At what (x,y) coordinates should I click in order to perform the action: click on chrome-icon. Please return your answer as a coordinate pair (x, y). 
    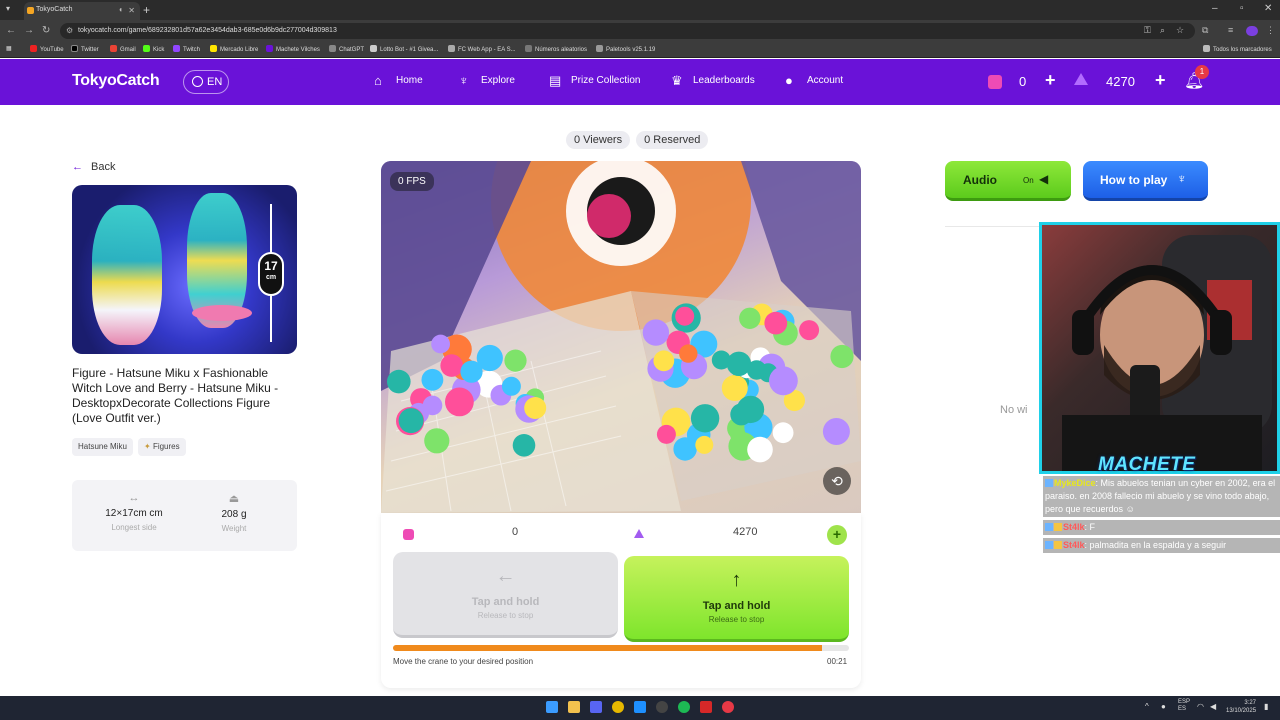
    Looking at the image, I should click on (618, 707).